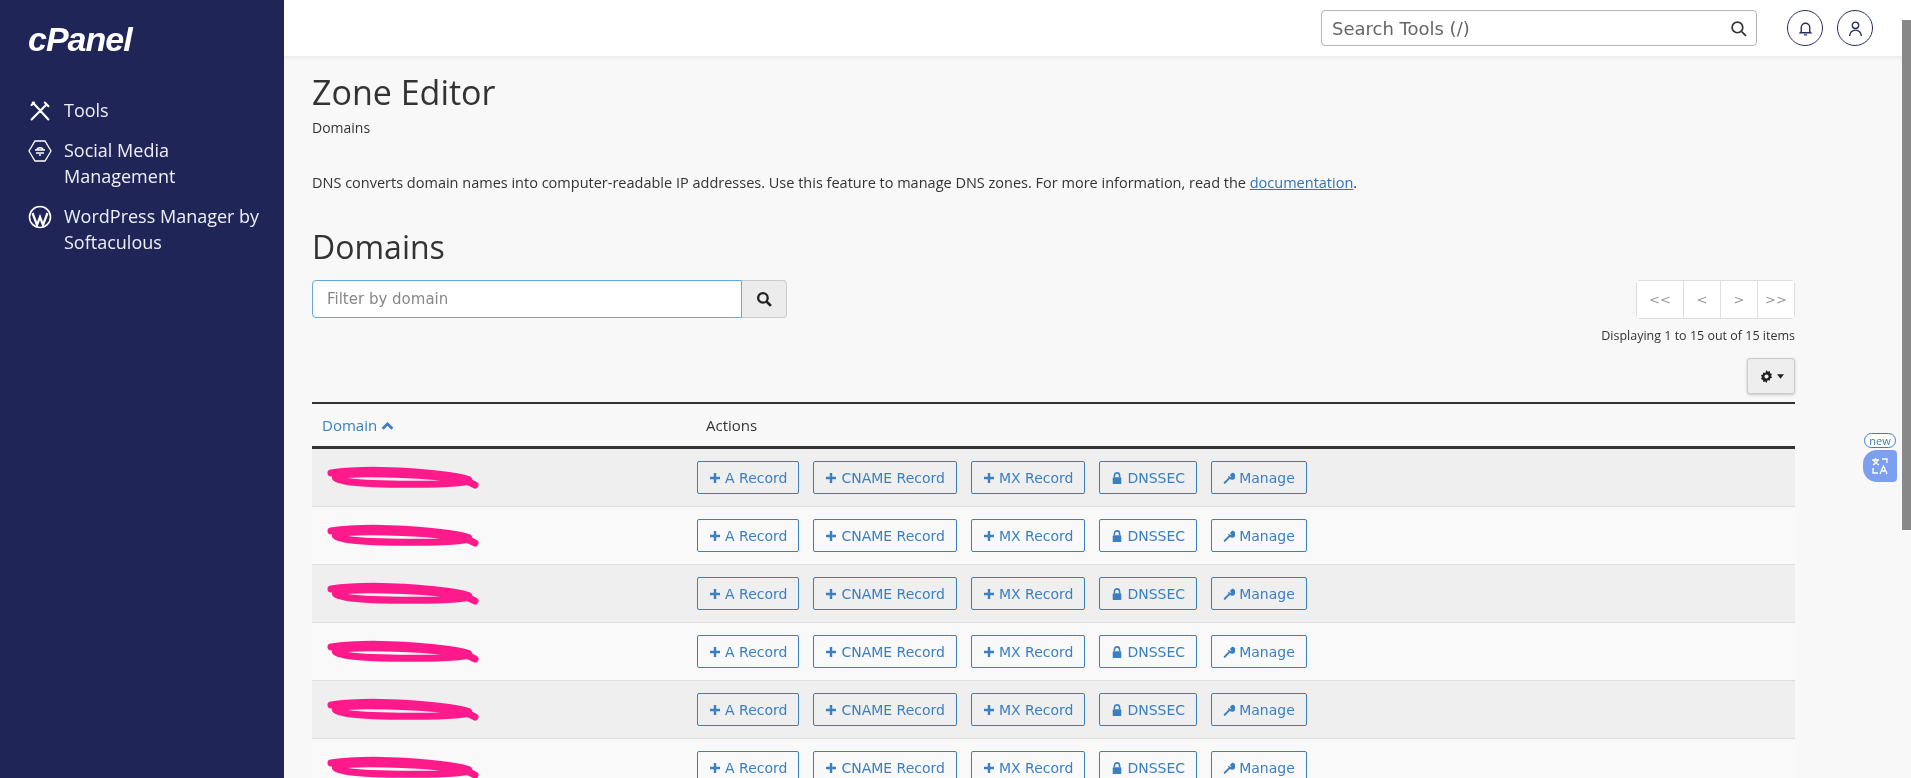 This screenshot has width=1911, height=778. I want to click on section-title: Domains, so click(379, 247).